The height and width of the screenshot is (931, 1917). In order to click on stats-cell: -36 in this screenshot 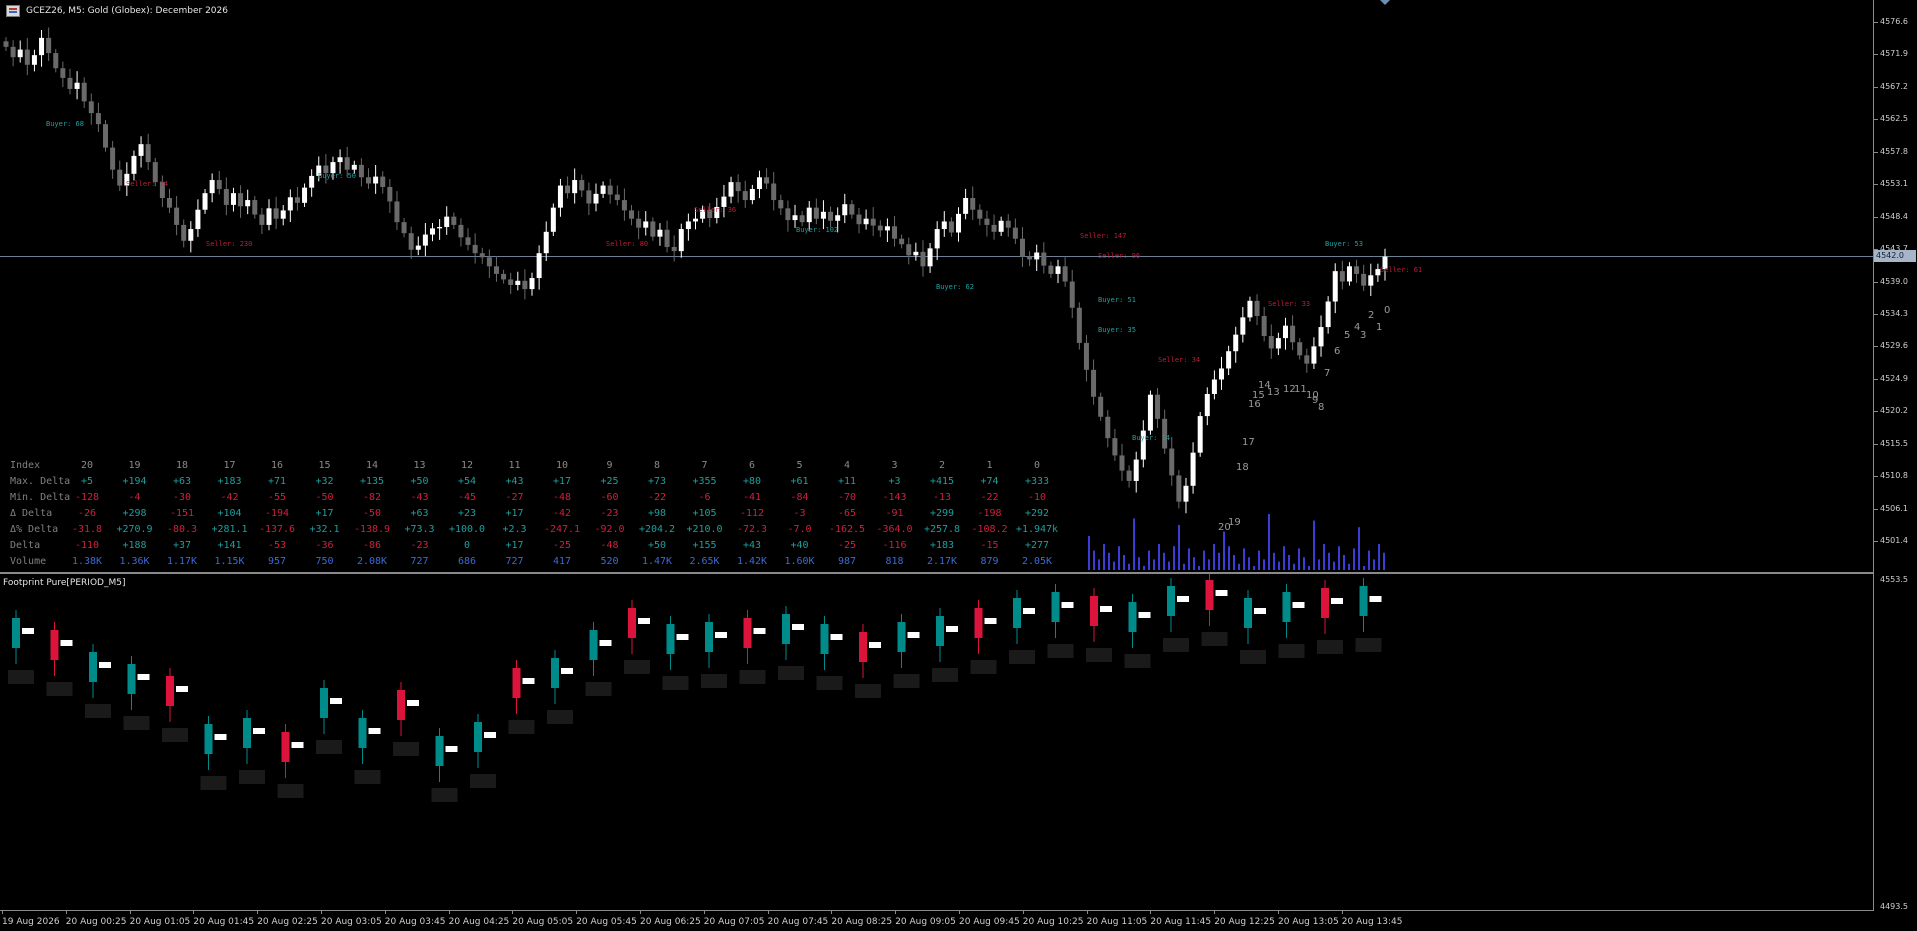, I will do `click(324, 545)`.